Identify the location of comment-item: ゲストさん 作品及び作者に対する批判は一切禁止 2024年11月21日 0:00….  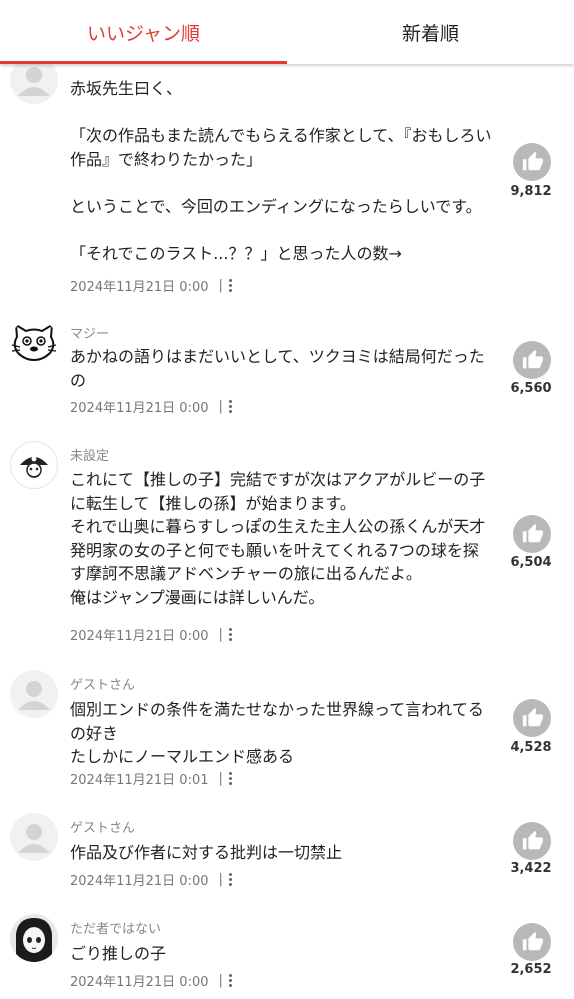
(287, 848).